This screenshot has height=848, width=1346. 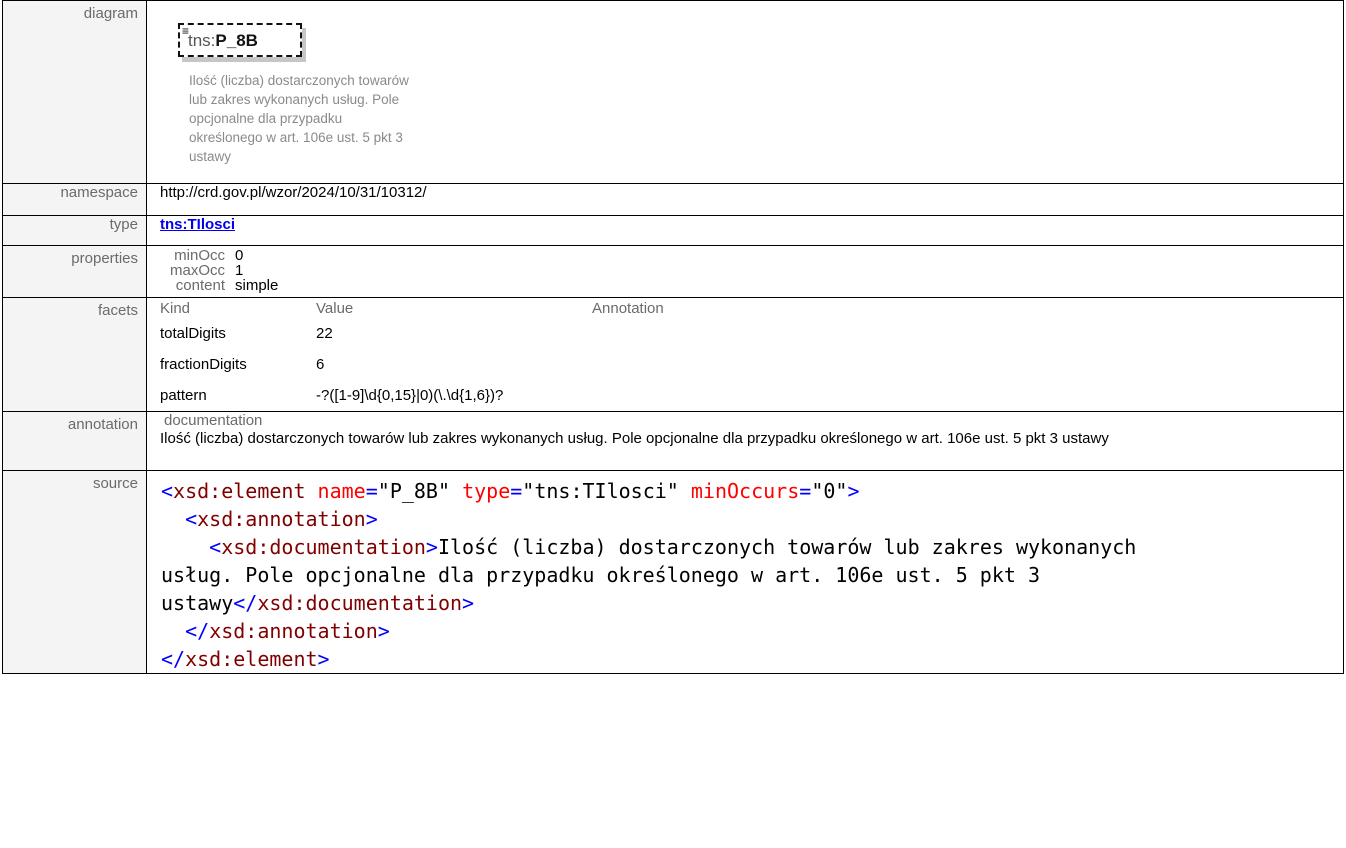 I want to click on xml-attribute-value: tns:TIlosci, so click(x=600, y=491).